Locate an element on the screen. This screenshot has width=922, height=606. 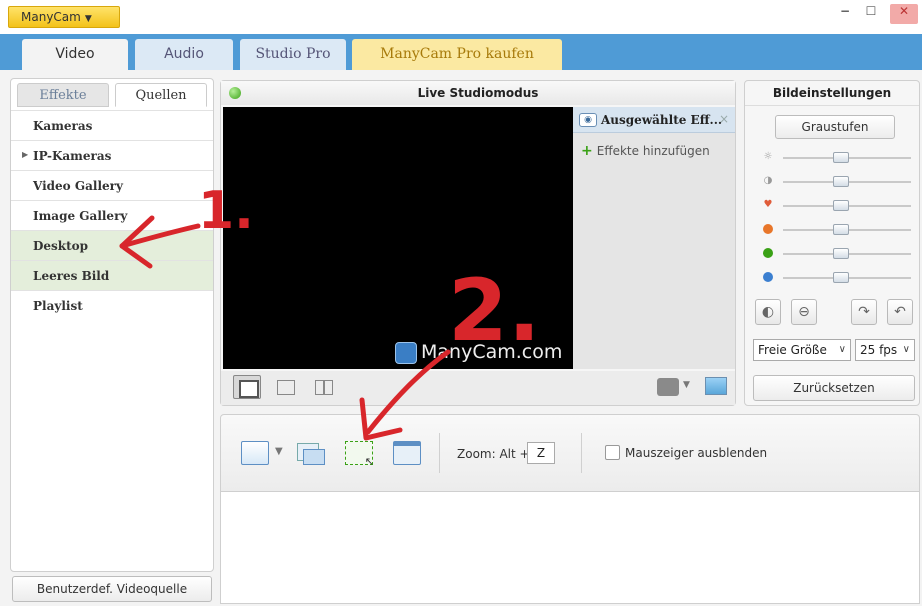
live-panel-header: Live Studiomodus is located at coordinates (478, 93).